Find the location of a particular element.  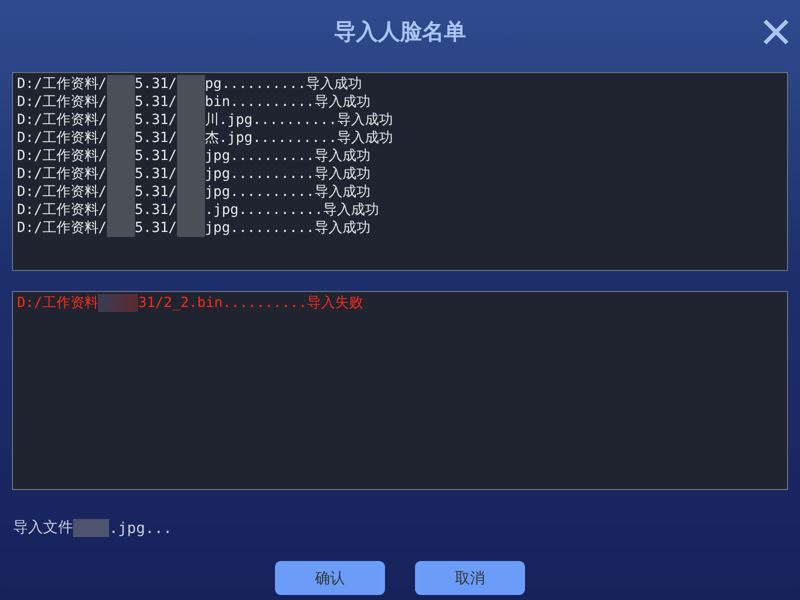

confirm-button: 确认 is located at coordinates (330, 578).